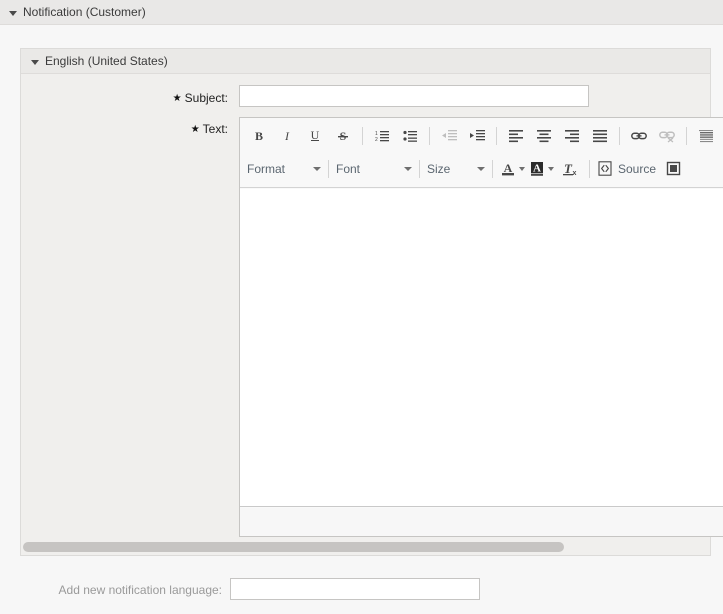 The height and width of the screenshot is (614, 723). I want to click on add-language-input, so click(355, 589).